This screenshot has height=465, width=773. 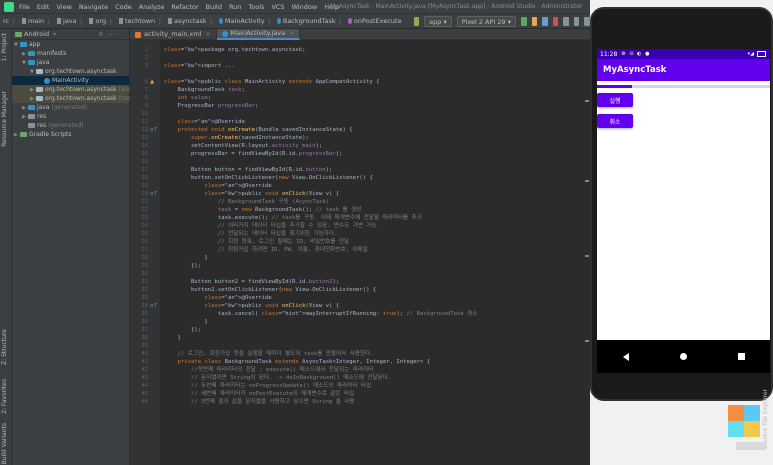 What do you see at coordinates (70, 44) in the screenshot?
I see `tree-item-app: ▼ app` at bounding box center [70, 44].